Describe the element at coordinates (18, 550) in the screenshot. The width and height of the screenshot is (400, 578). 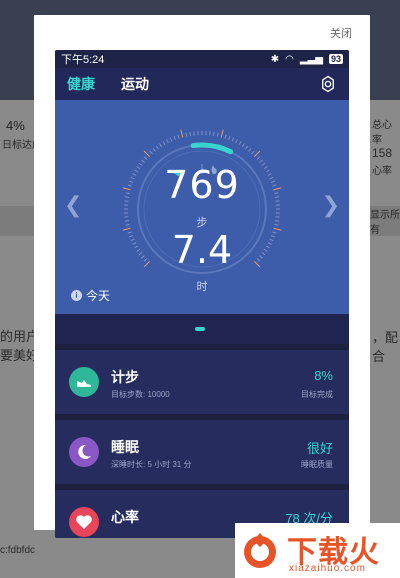
I see `bg-fragment: c:fdbfdc` at that location.